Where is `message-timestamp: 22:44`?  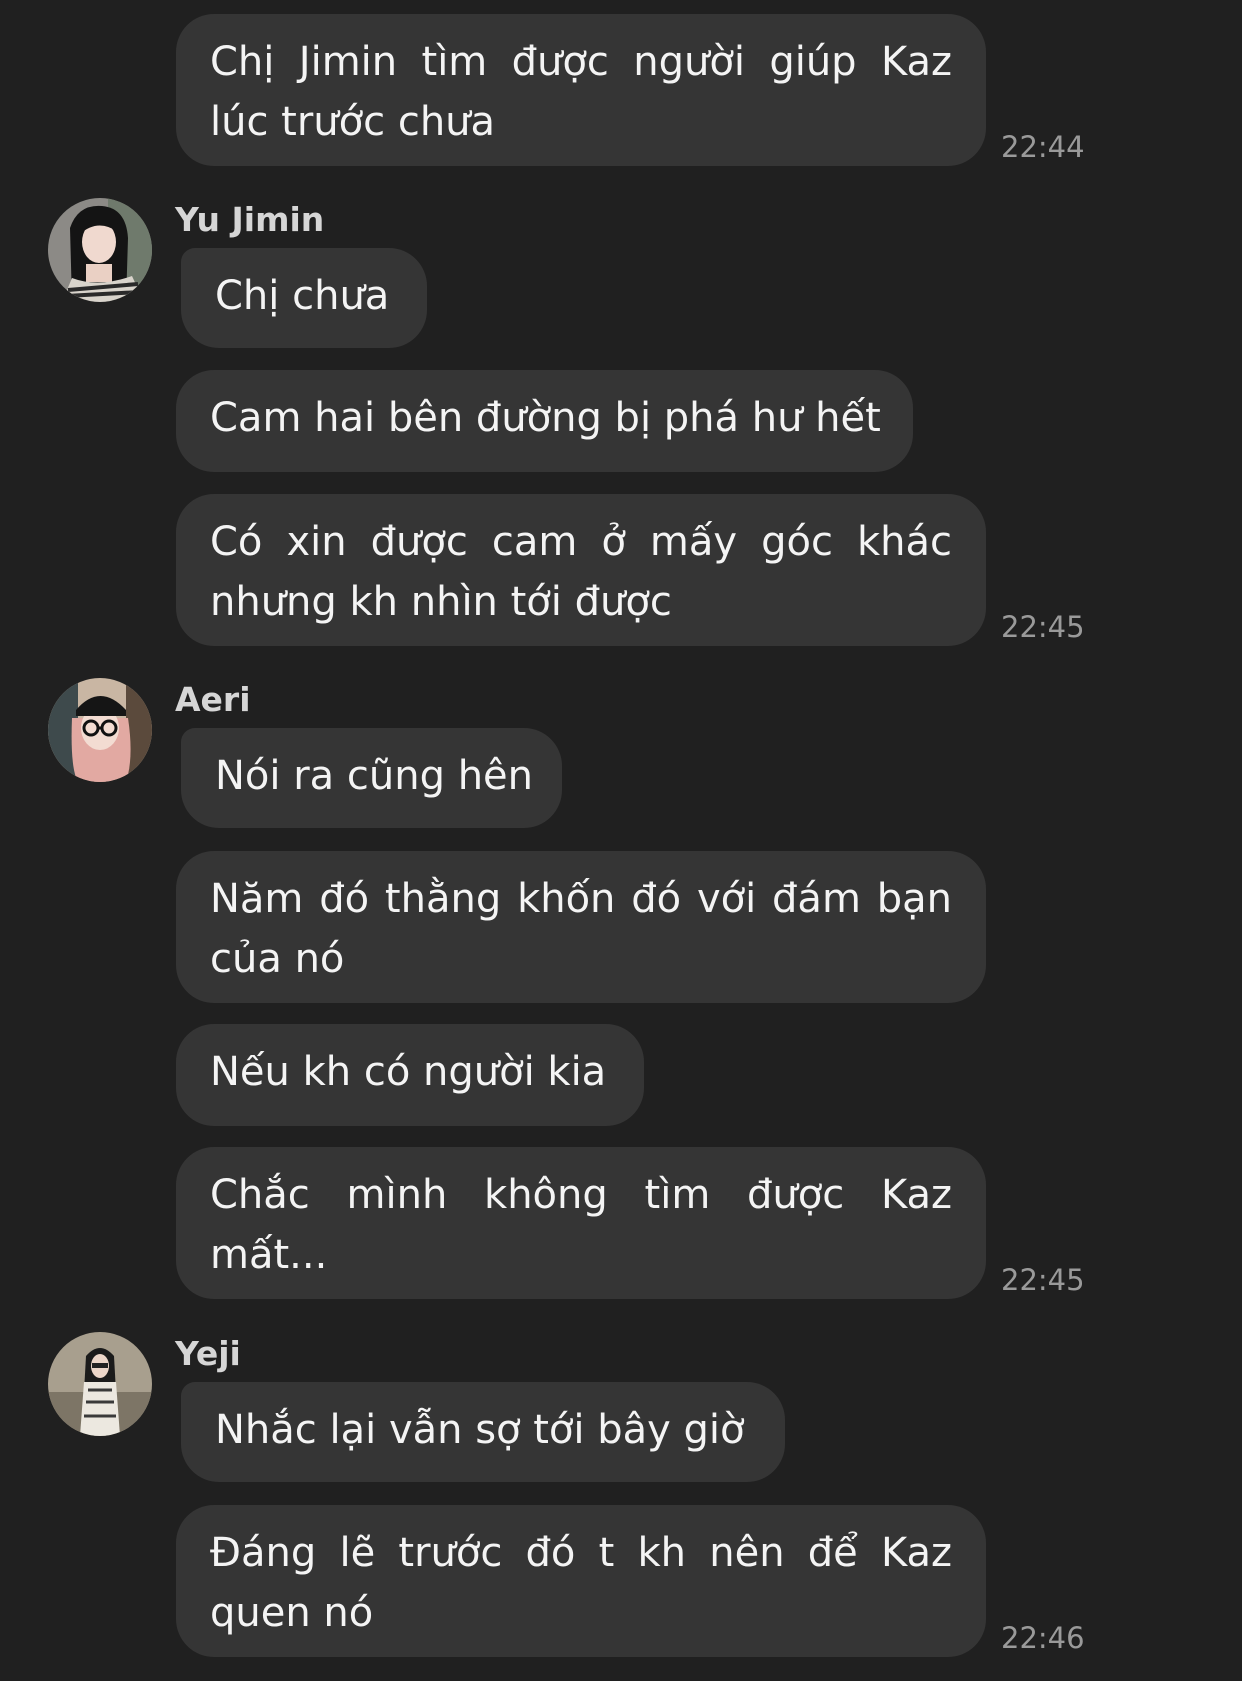 message-timestamp: 22:44 is located at coordinates (1043, 147).